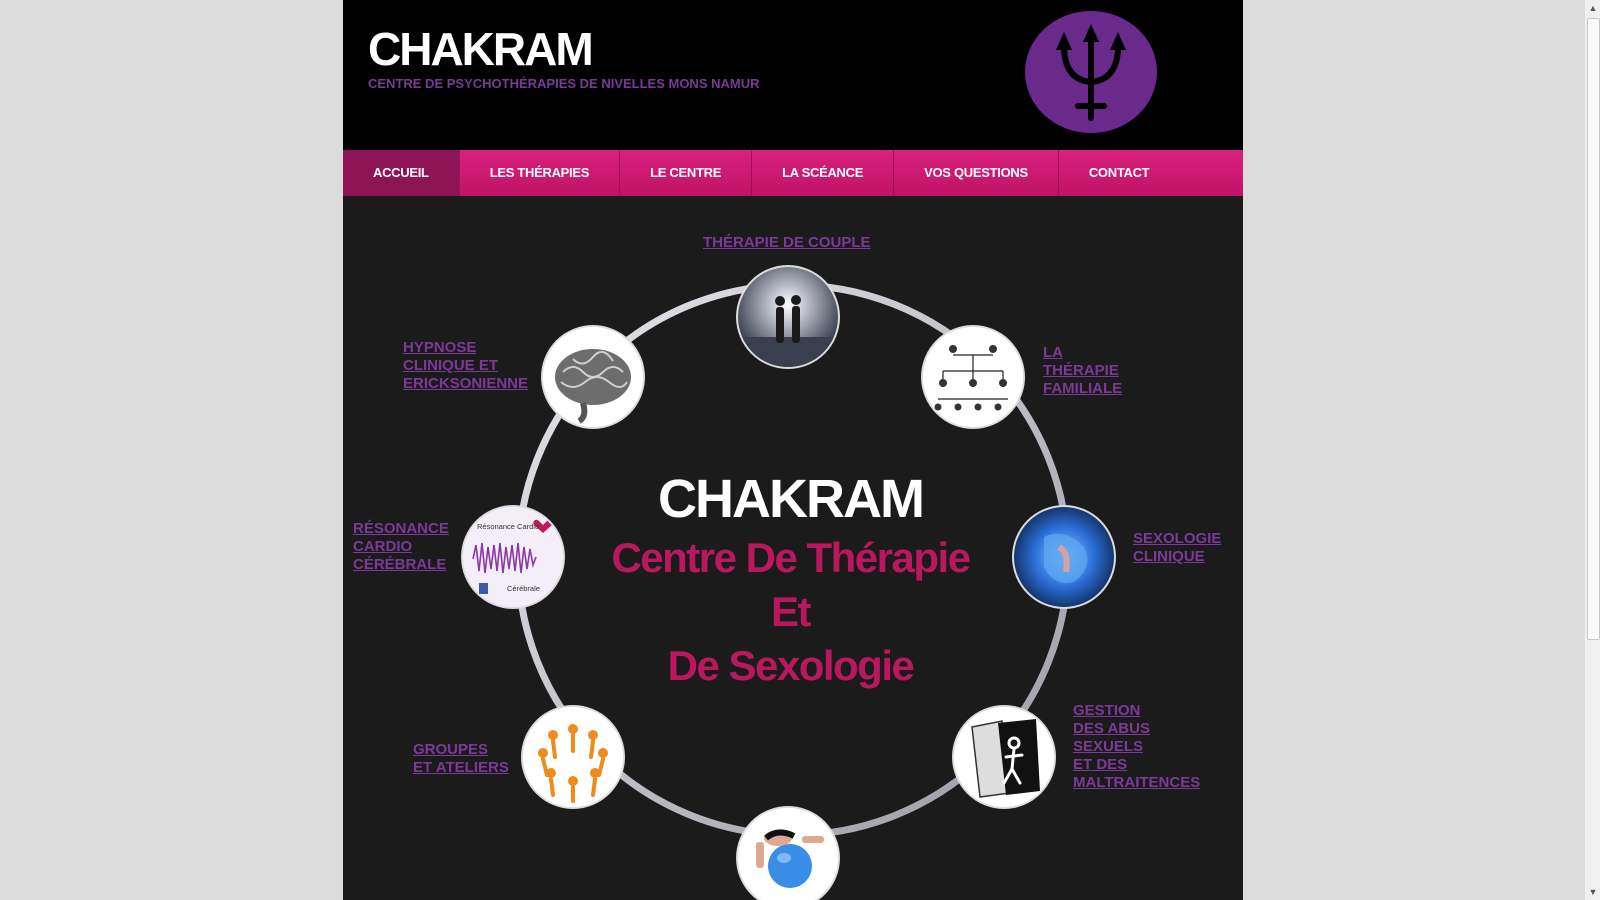 Image resolution: width=1600 pixels, height=900 pixels. I want to click on center-title: CHAKRAM, so click(791, 499).